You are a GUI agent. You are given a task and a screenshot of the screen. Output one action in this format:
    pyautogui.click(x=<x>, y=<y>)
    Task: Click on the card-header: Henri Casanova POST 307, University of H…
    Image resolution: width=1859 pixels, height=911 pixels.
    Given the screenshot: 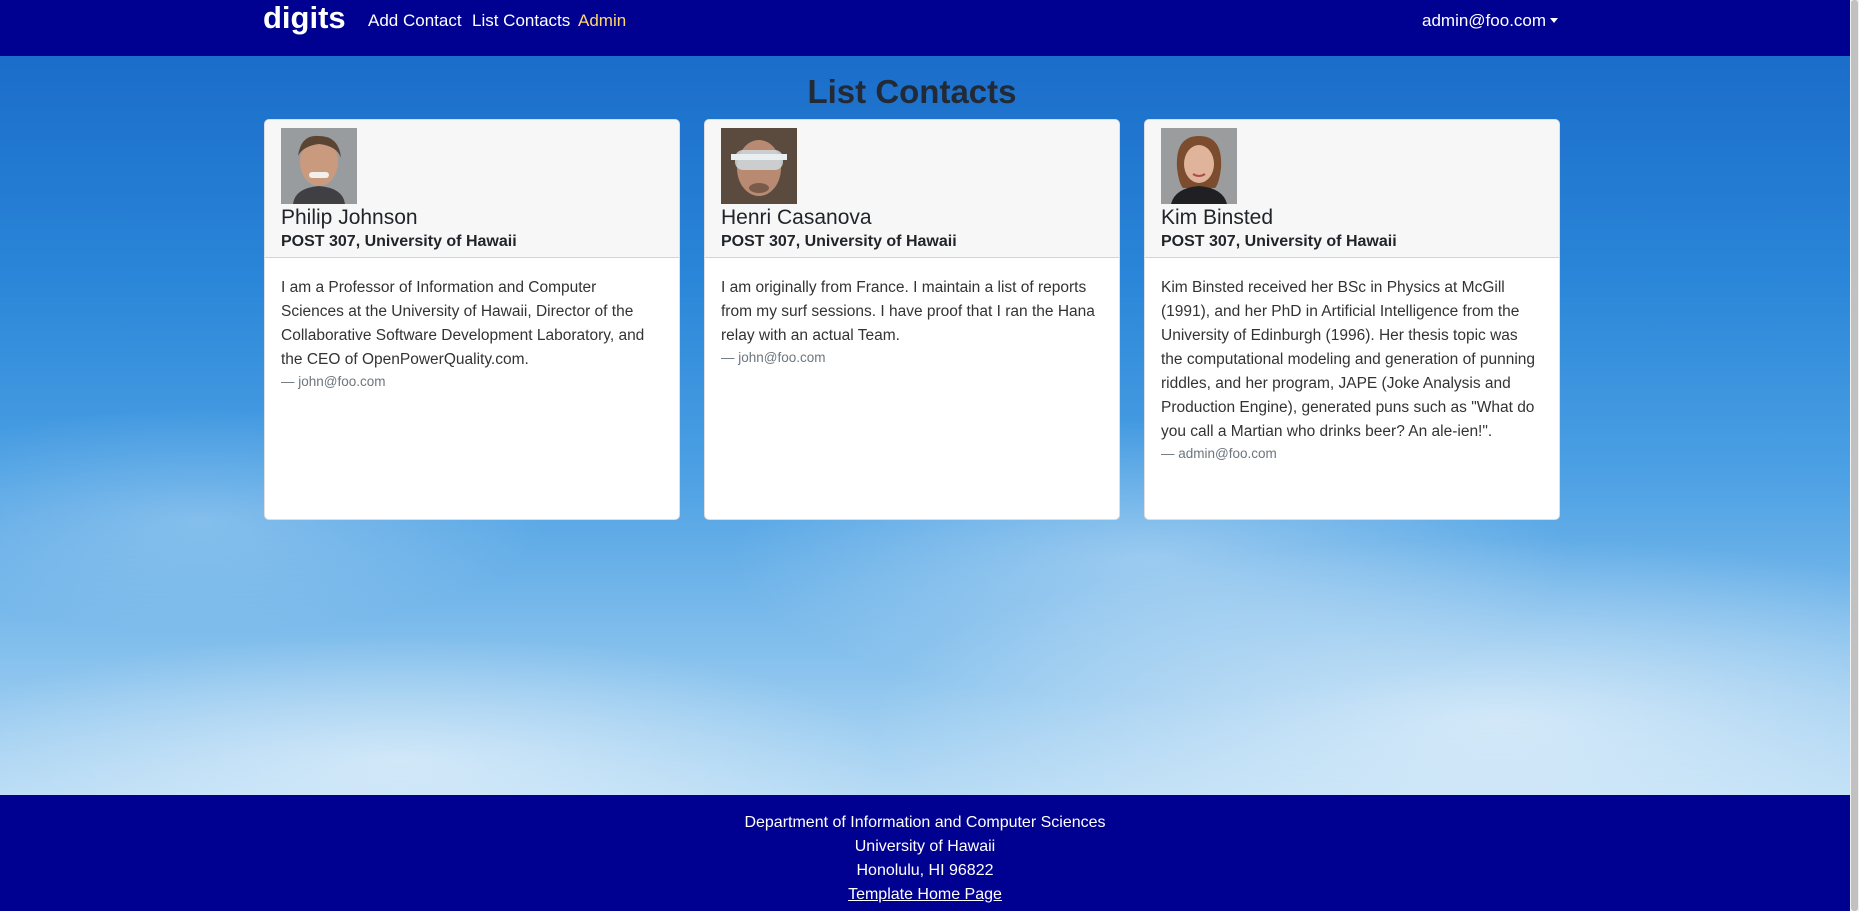 What is the action you would take?
    pyautogui.click(x=912, y=189)
    